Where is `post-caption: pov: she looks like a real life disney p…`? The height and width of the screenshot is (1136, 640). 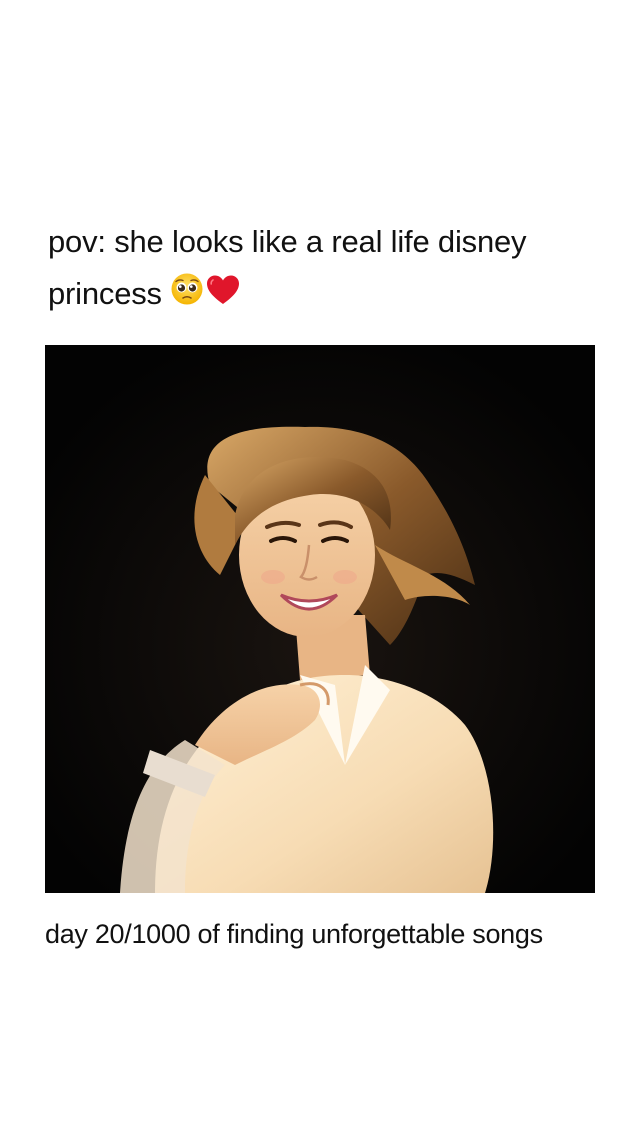 post-caption: pov: she looks like a real life disney p… is located at coordinates (328, 269).